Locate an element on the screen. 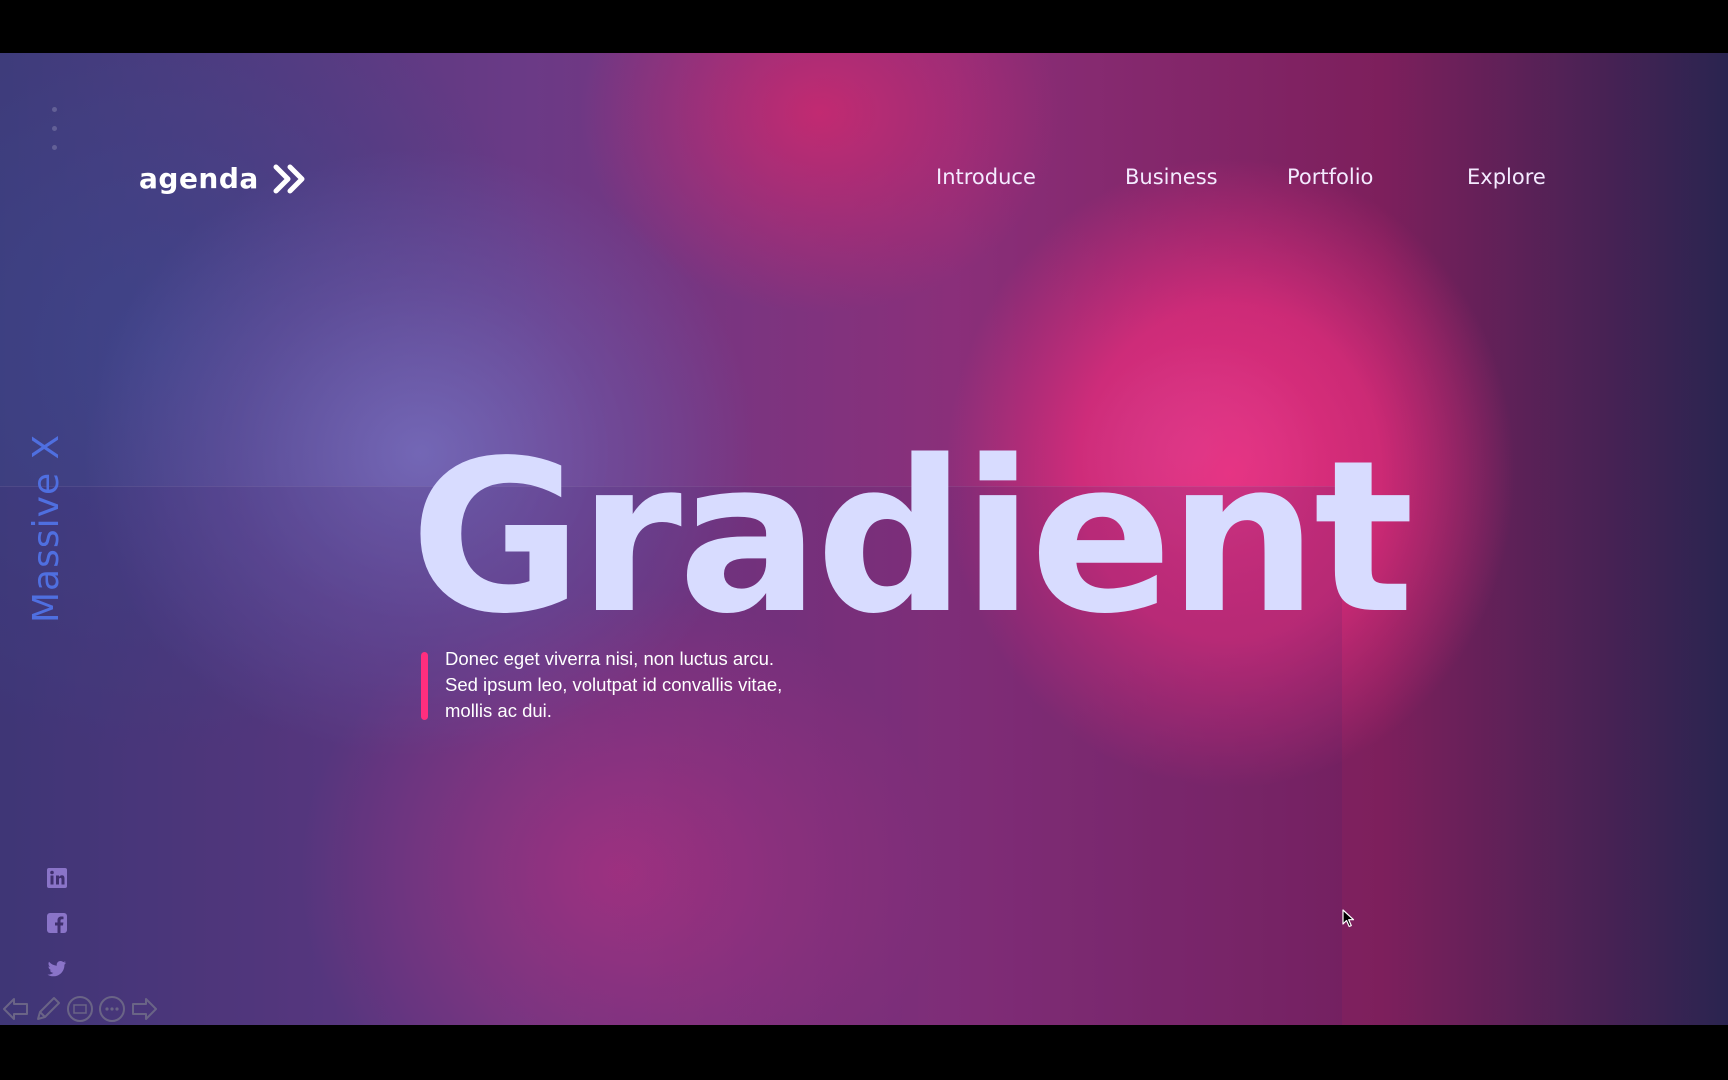 This screenshot has height=1080, width=1728. next-slide-icon is located at coordinates (144, 1009).